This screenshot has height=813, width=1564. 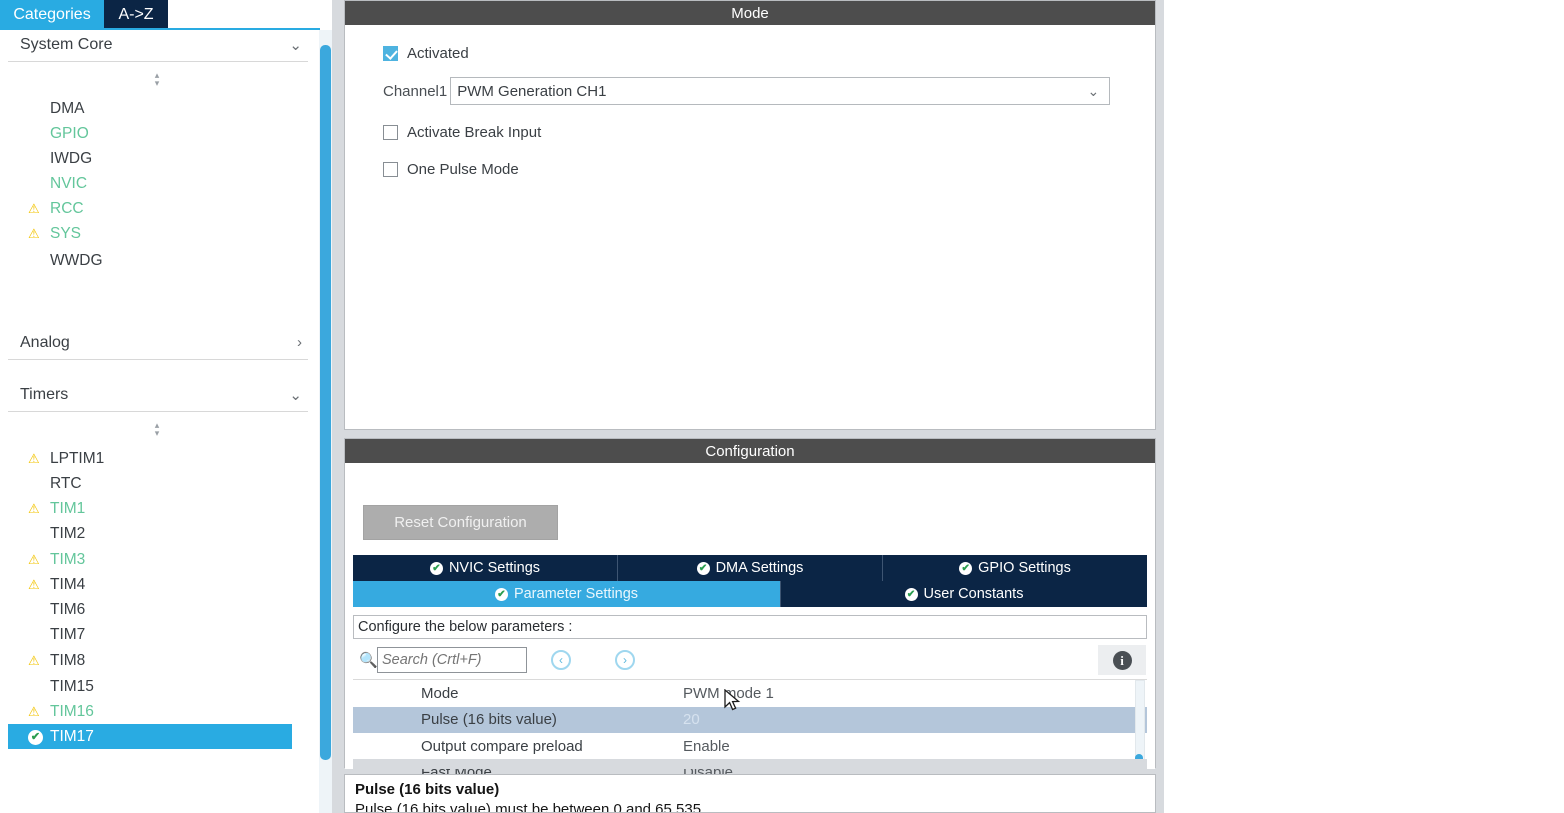 I want to click on activated-row: Activated, so click(x=769, y=53).